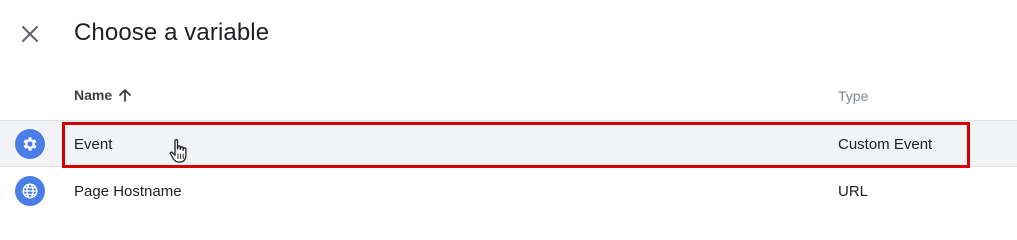 This screenshot has width=1017, height=240. Describe the element at coordinates (853, 96) in the screenshot. I see `type-column-header: Type` at that location.